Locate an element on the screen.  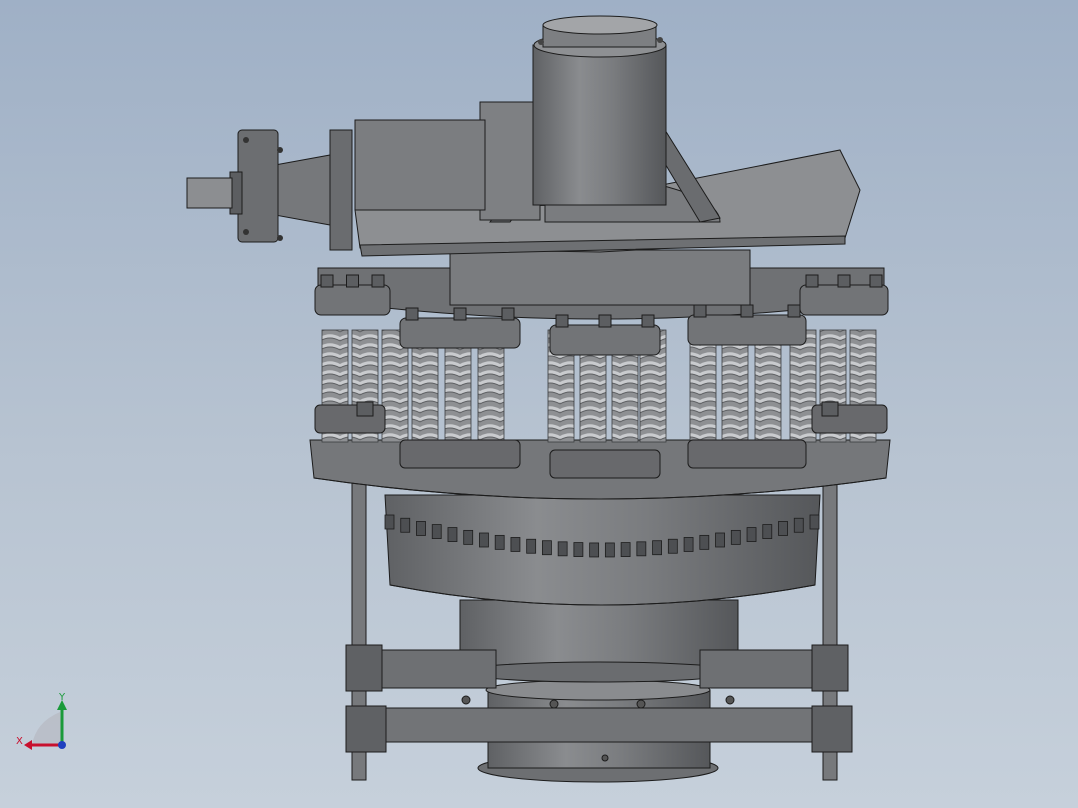
central-column is located at coordinates (599, 110).